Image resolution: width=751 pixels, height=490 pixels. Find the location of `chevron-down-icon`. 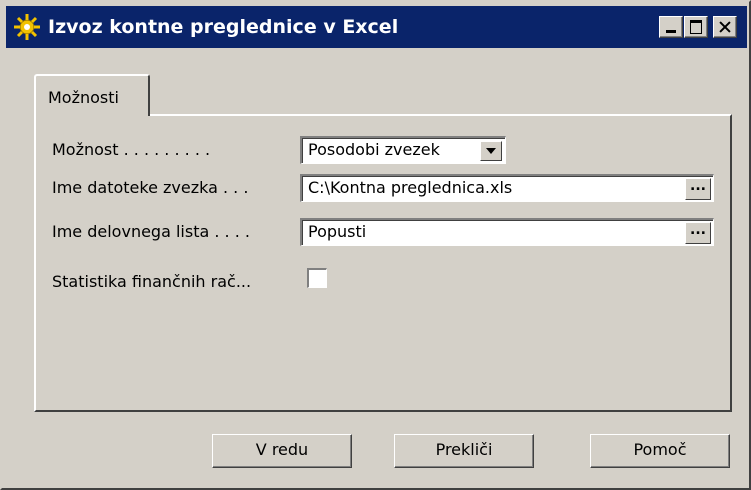

chevron-down-icon is located at coordinates (491, 151).